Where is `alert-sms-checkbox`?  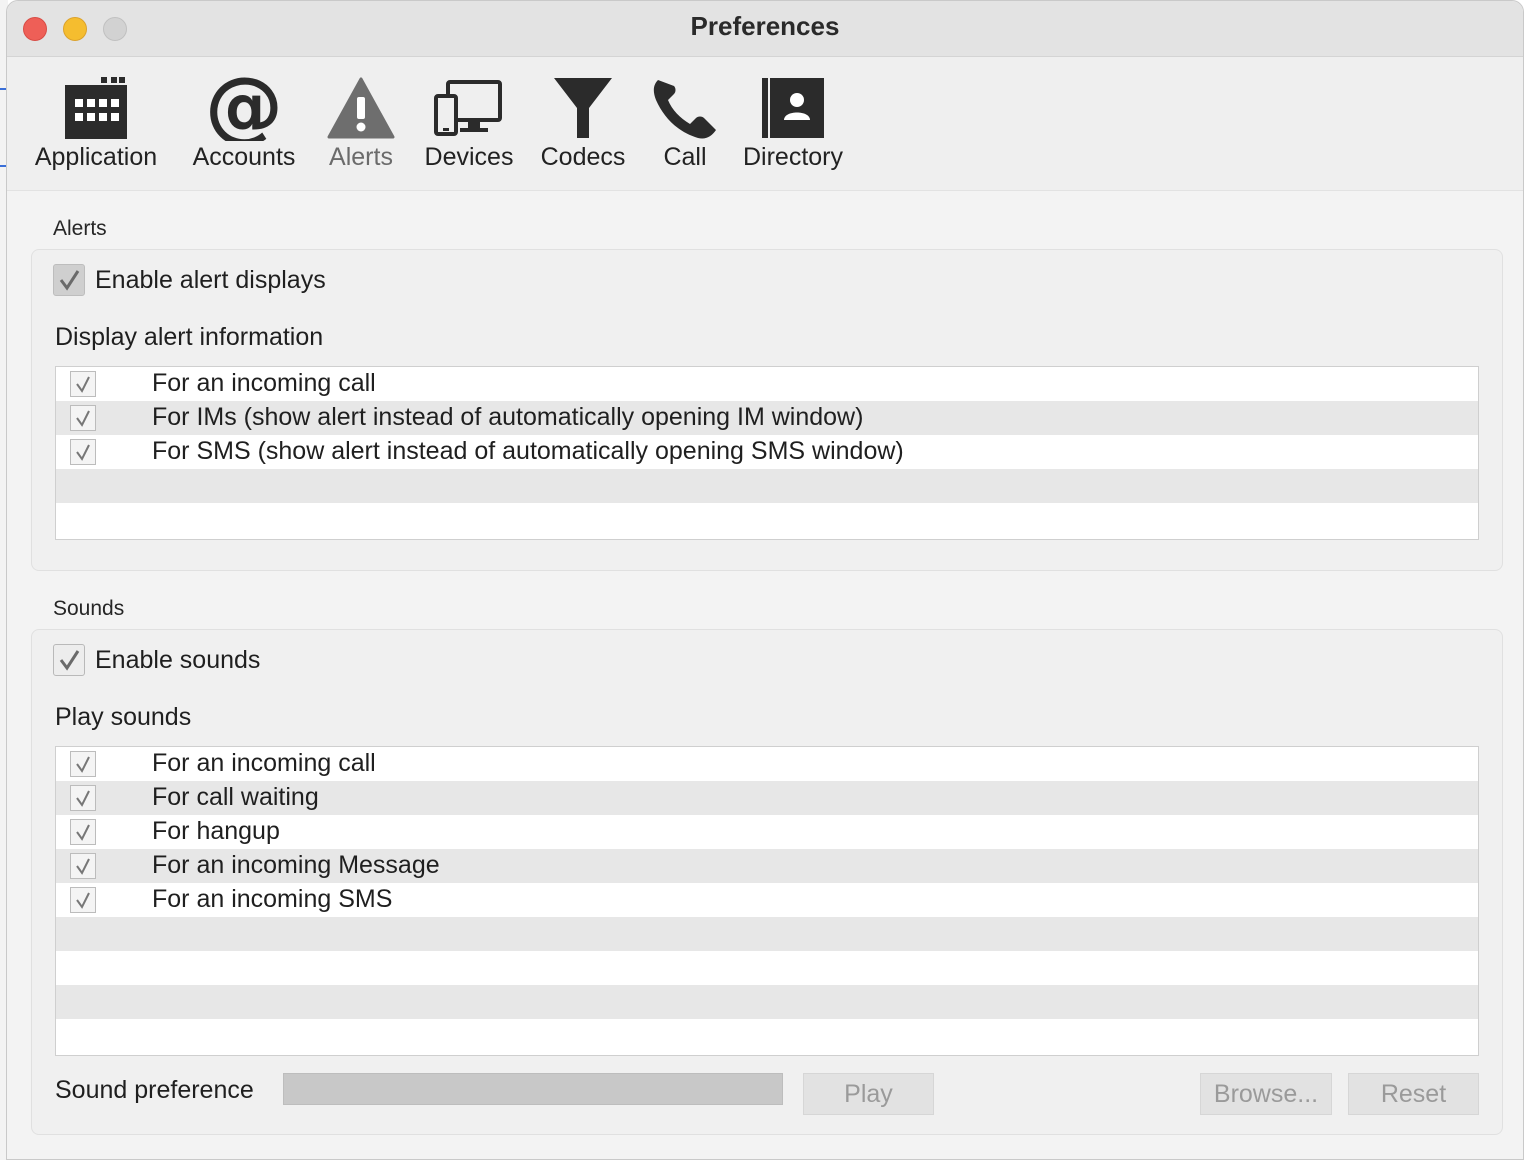 alert-sms-checkbox is located at coordinates (83, 452).